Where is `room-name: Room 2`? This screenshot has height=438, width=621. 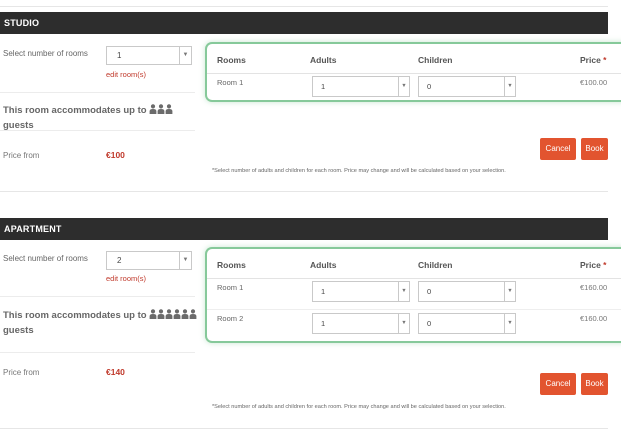 room-name: Room 2 is located at coordinates (230, 318).